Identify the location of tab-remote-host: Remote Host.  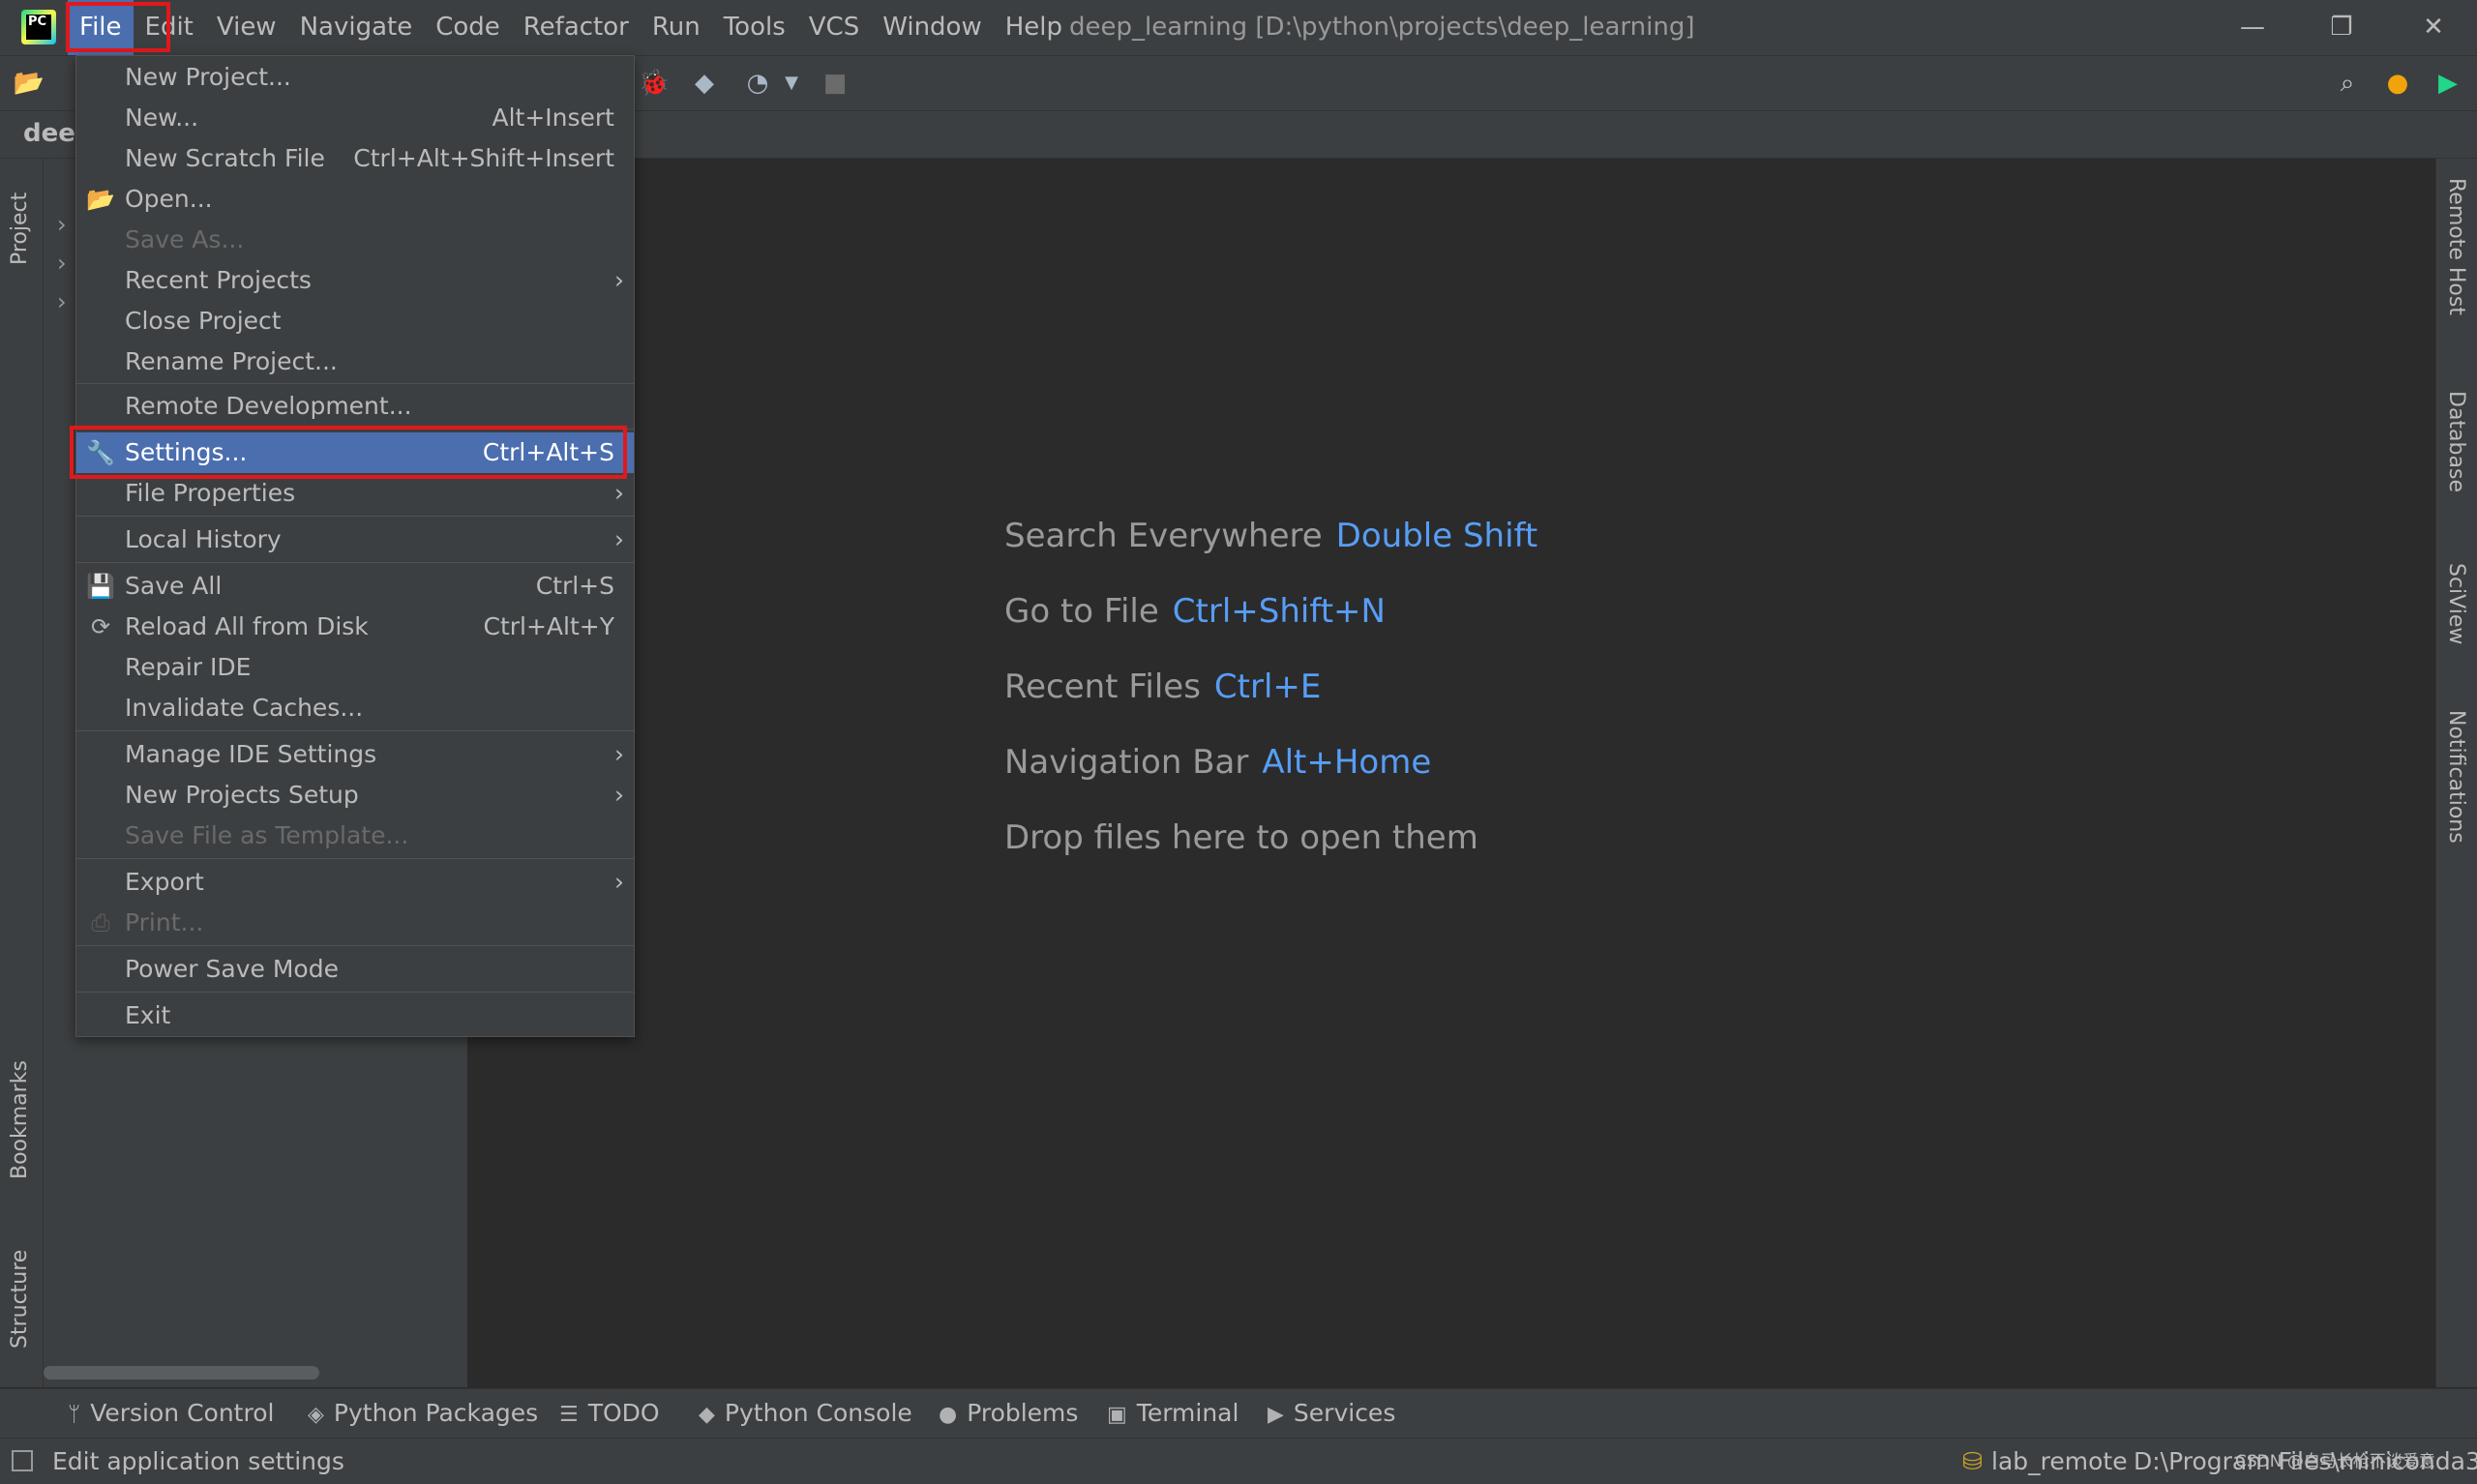
(2456, 246).